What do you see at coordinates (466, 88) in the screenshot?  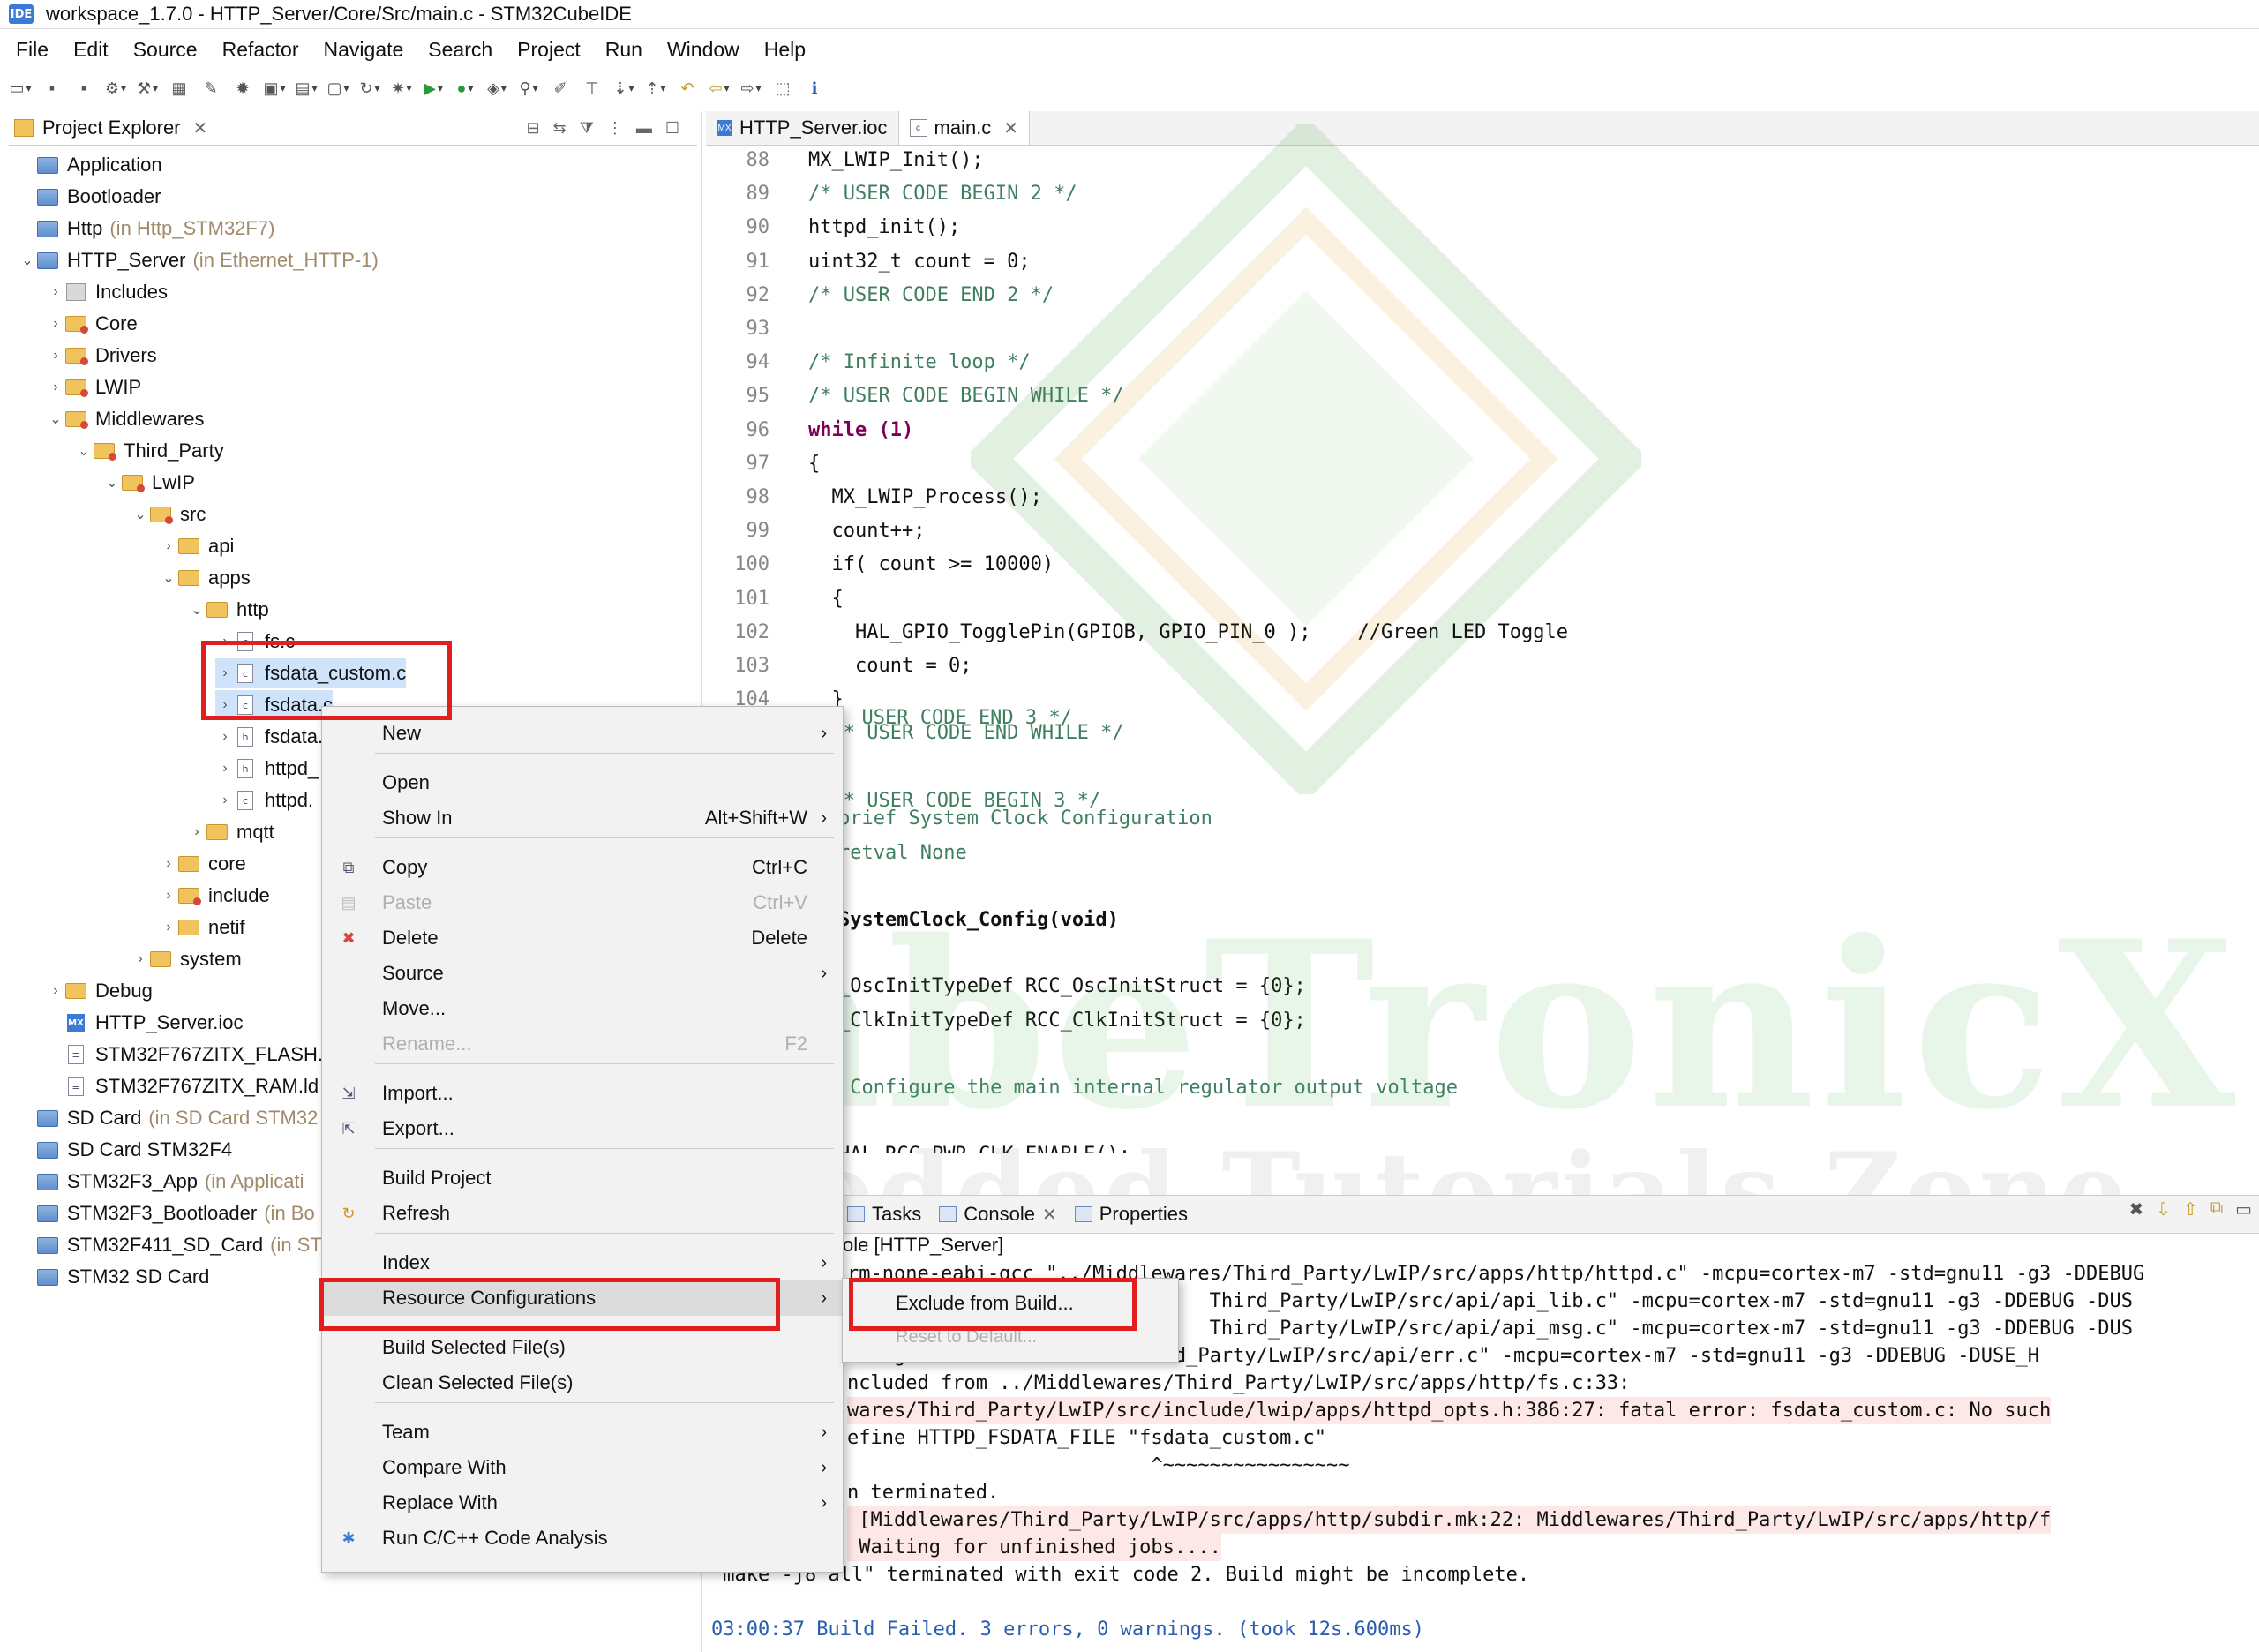 I see `run-external-icon: ●` at bounding box center [466, 88].